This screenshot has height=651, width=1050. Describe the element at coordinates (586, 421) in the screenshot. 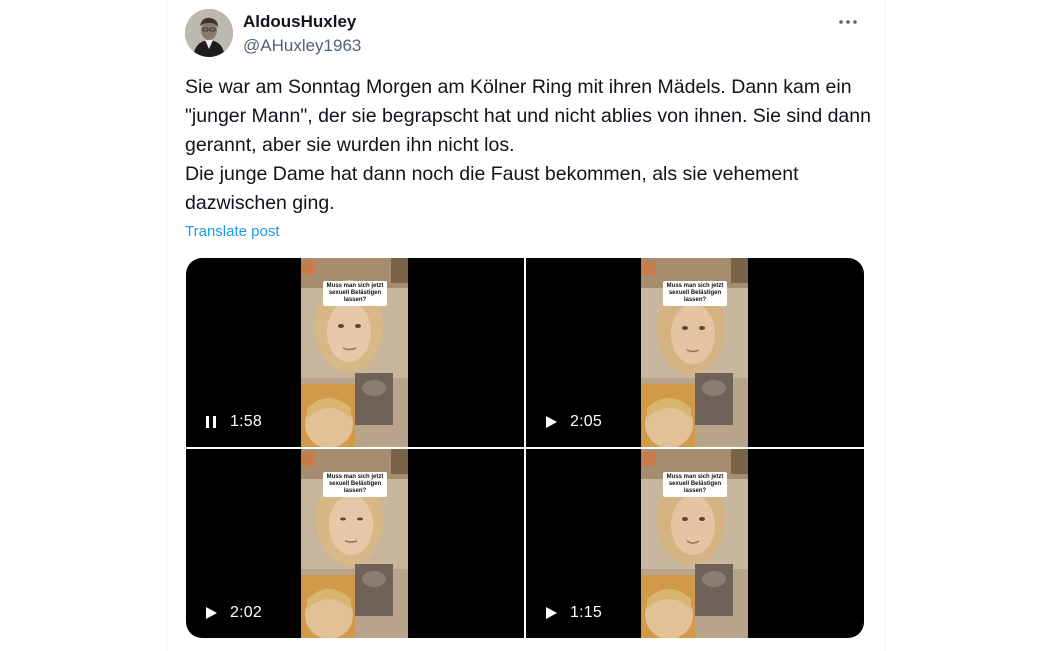

I see `video-duration: 2:05` at that location.